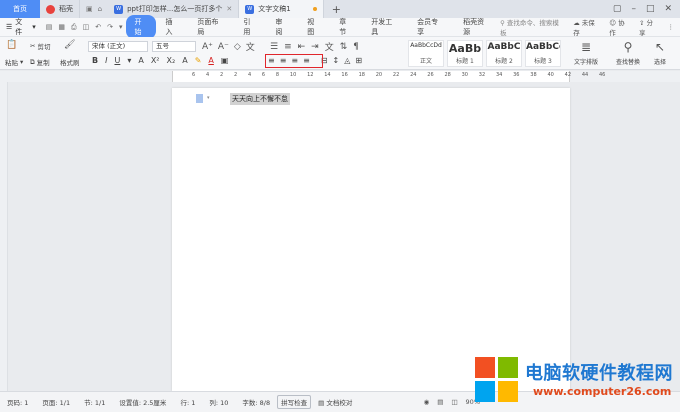  Describe the element at coordinates (174, 46) in the screenshot. I see `font-size-select: 五号` at that location.